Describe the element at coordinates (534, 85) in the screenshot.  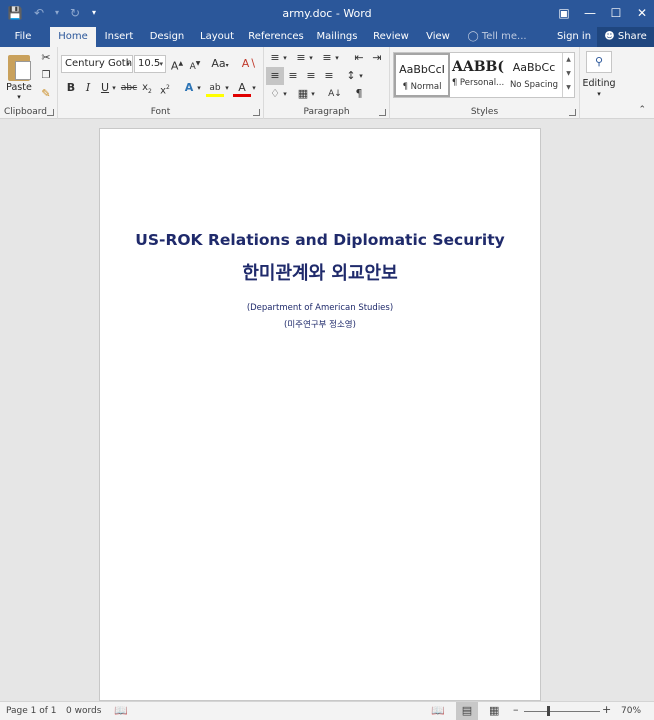
I see `style-name: No Spacing` at that location.